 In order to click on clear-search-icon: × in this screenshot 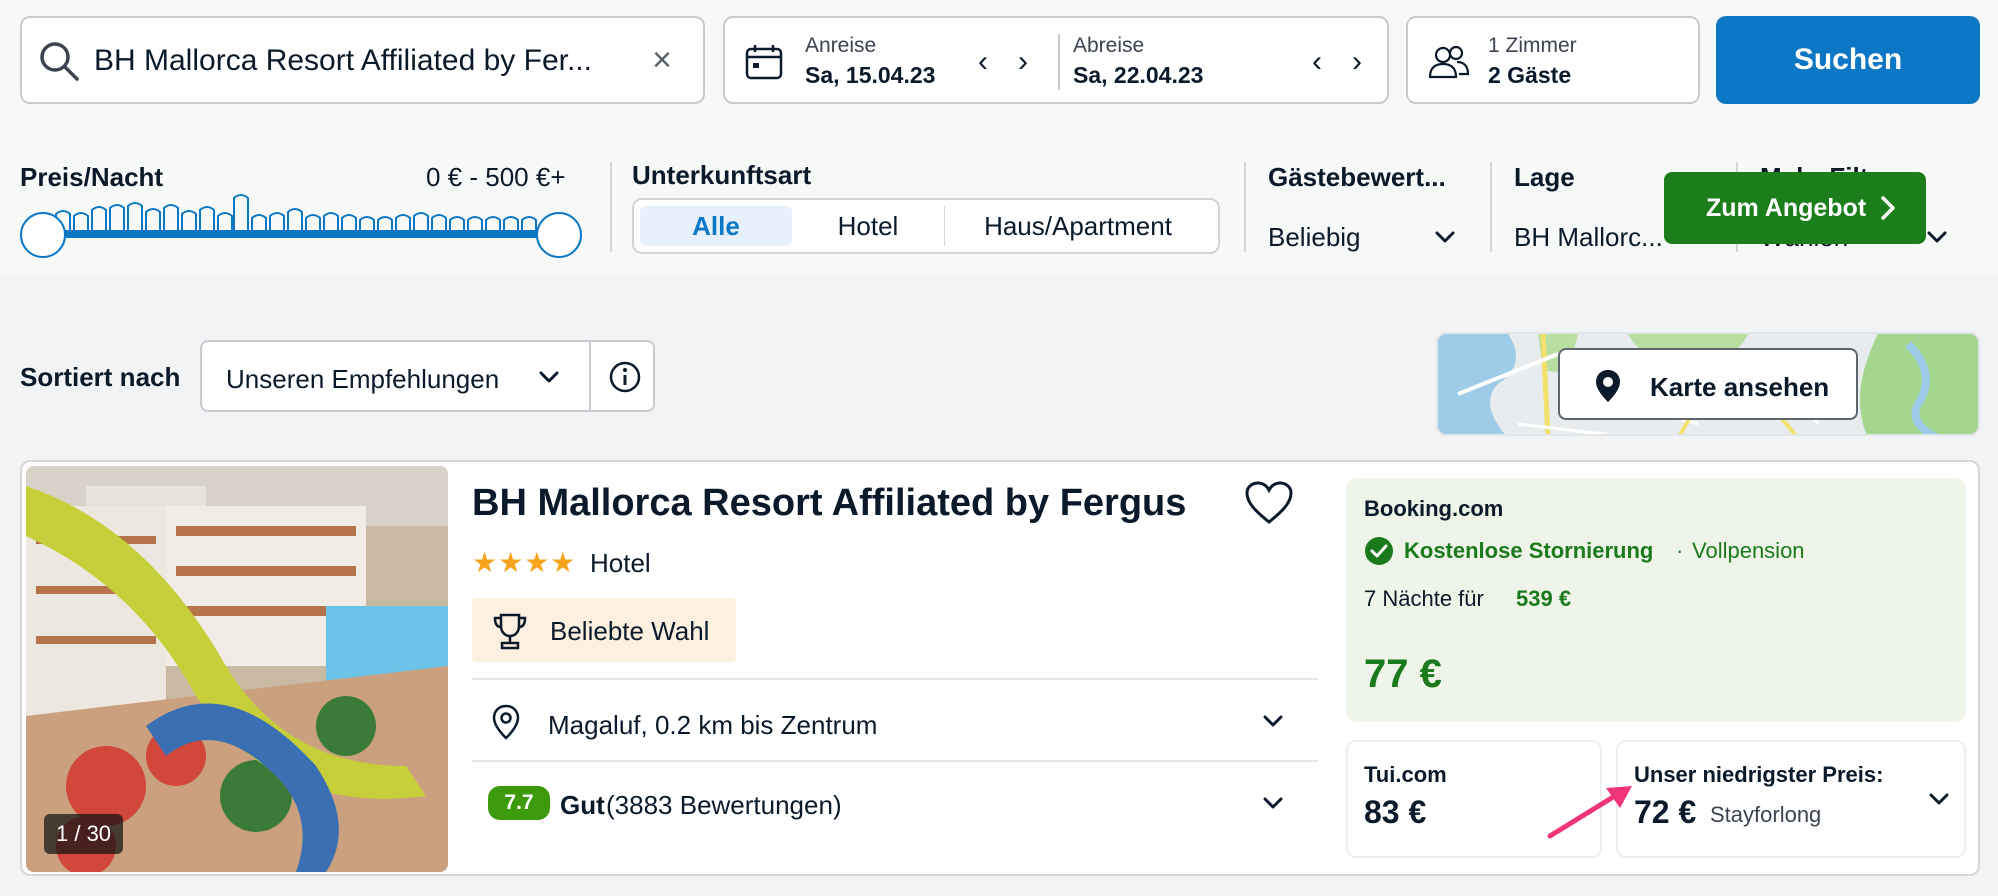, I will do `click(662, 60)`.